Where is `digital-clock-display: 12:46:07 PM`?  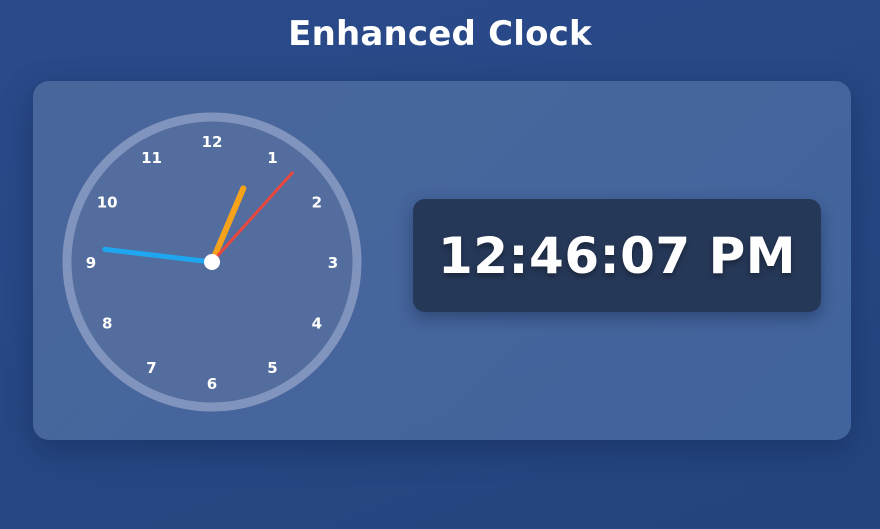
digital-clock-display: 12:46:07 PM is located at coordinates (617, 255).